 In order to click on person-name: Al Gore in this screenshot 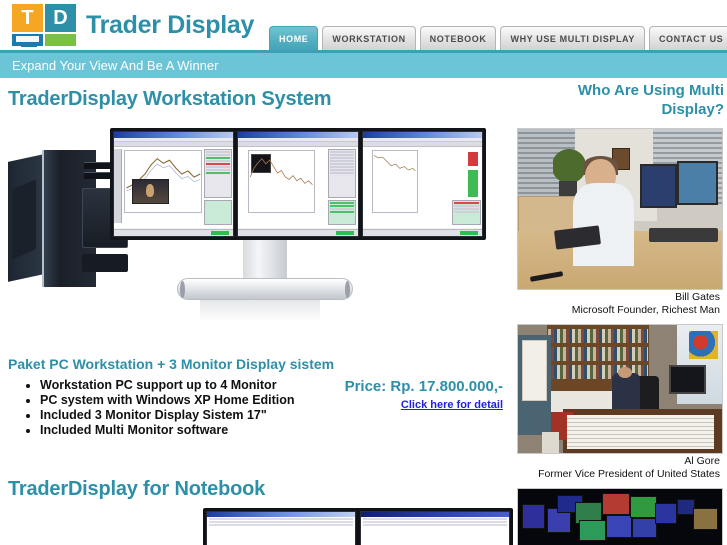, I will do `click(702, 460)`.